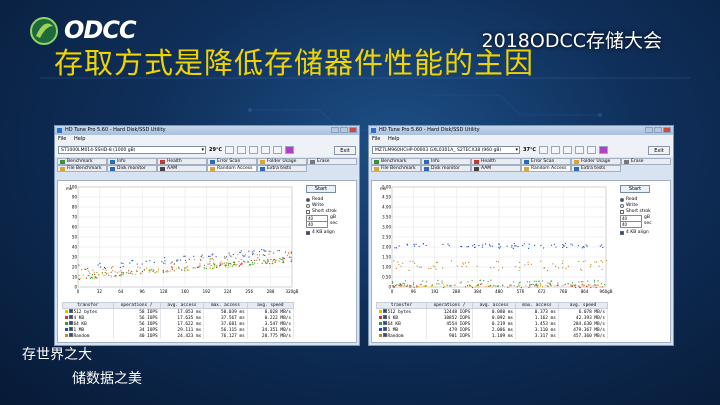 This screenshot has width=720, height=405. Describe the element at coordinates (537, 305) in the screenshot. I see `col-max-access: max. access` at that location.